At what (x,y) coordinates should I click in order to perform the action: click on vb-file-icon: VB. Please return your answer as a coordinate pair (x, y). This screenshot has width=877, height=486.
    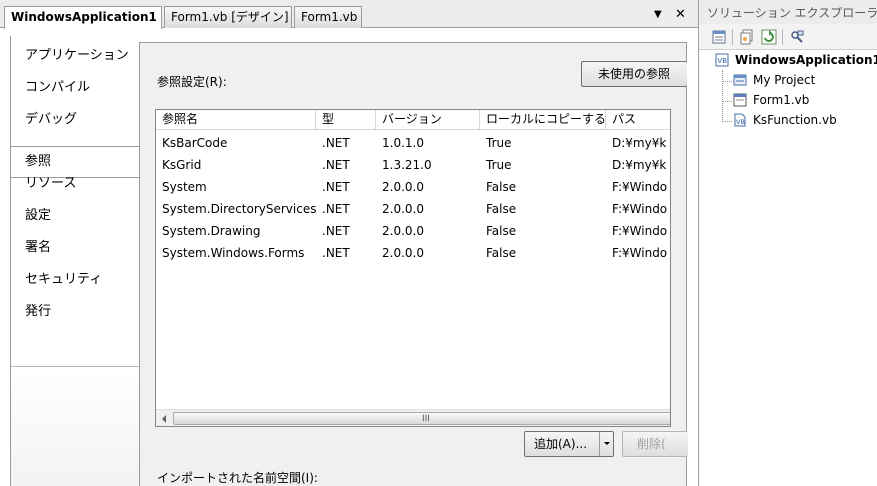
    Looking at the image, I should click on (740, 120).